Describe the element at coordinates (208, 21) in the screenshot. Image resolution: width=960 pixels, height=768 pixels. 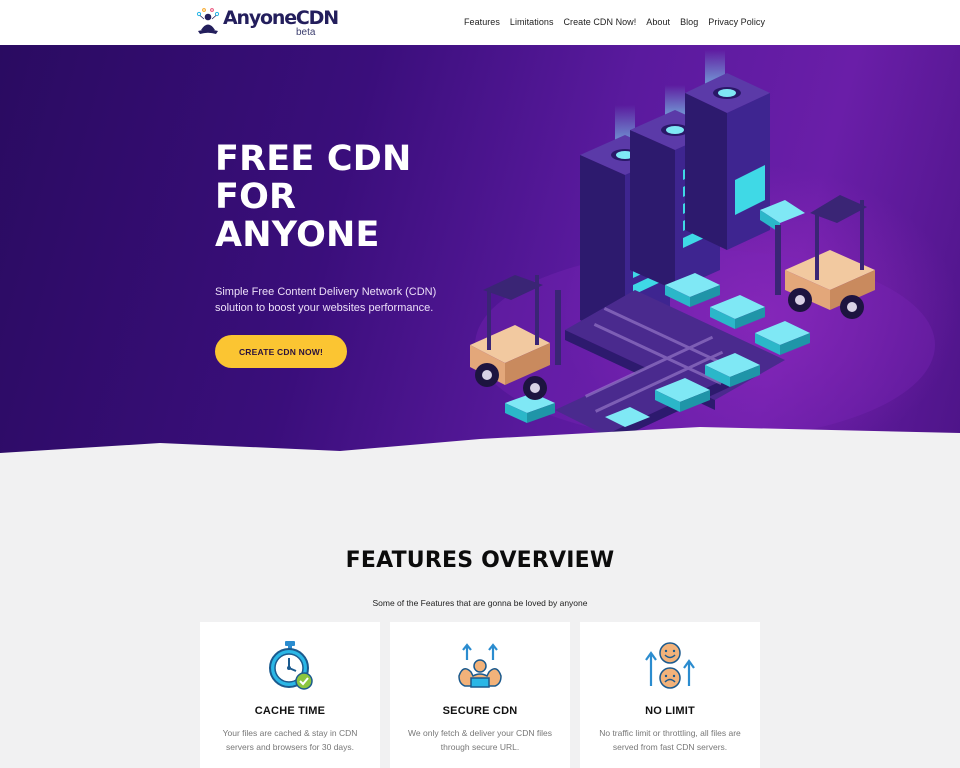
I see `meditating-person-logo-icon` at that location.